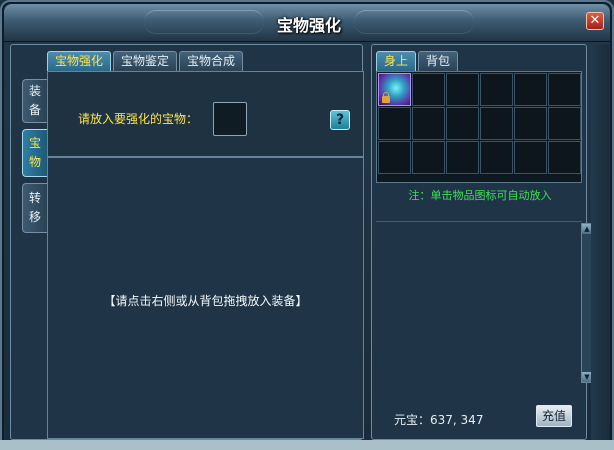 This screenshot has height=450, width=614. I want to click on right-edge-frame, so click(600, 242).